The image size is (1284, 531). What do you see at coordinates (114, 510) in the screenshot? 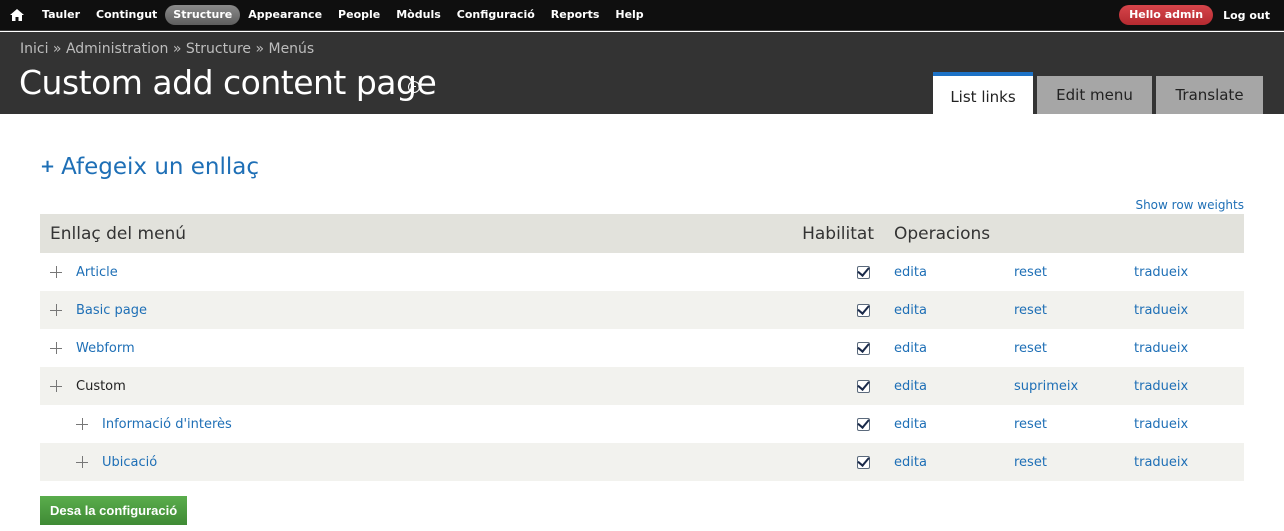
I see `save-configuration-button: Desa la configuració` at bounding box center [114, 510].